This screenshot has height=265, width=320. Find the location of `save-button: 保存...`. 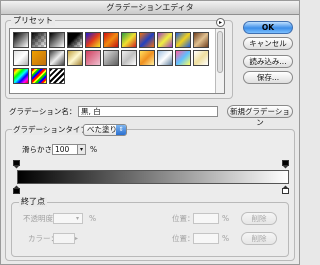

save-button: 保存... is located at coordinates (268, 77).